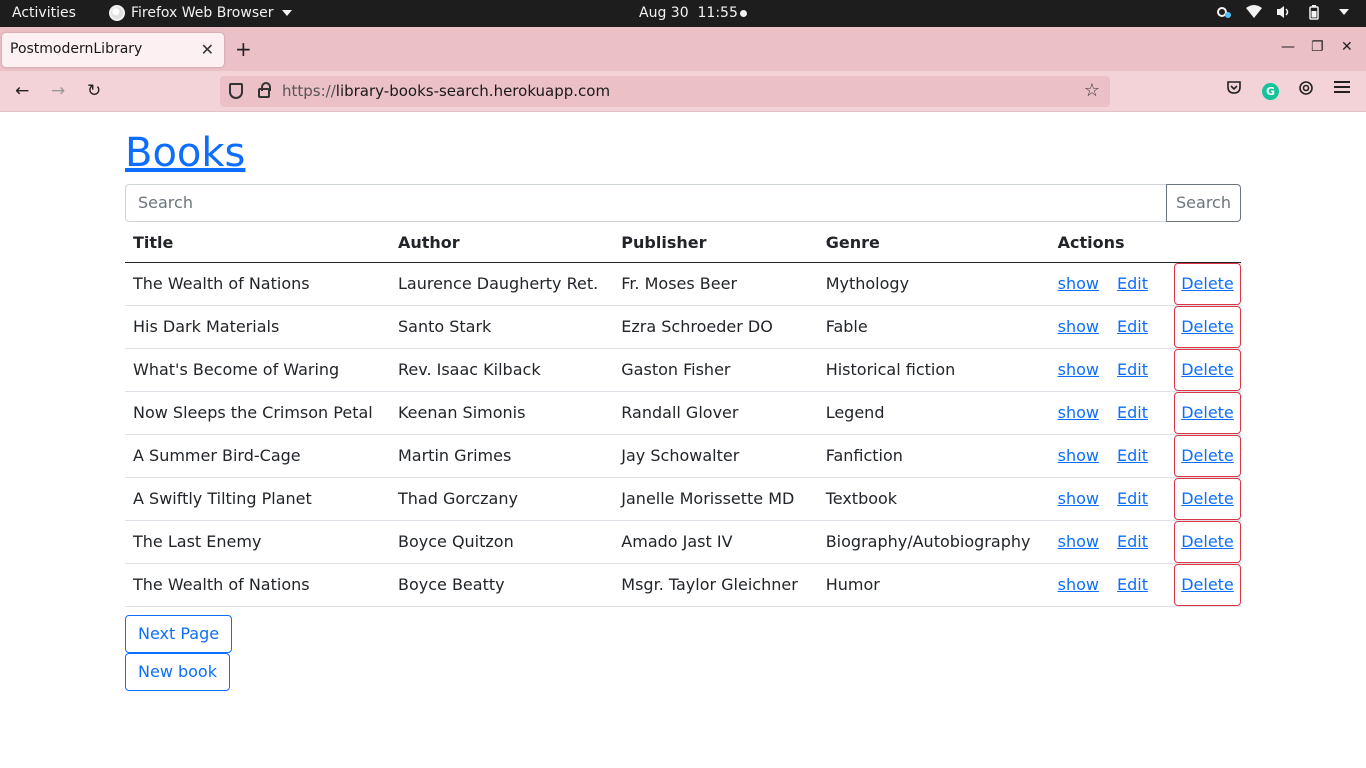 The image size is (1366, 768). Describe the element at coordinates (185, 153) in the screenshot. I see `page-title-link: Books` at that location.